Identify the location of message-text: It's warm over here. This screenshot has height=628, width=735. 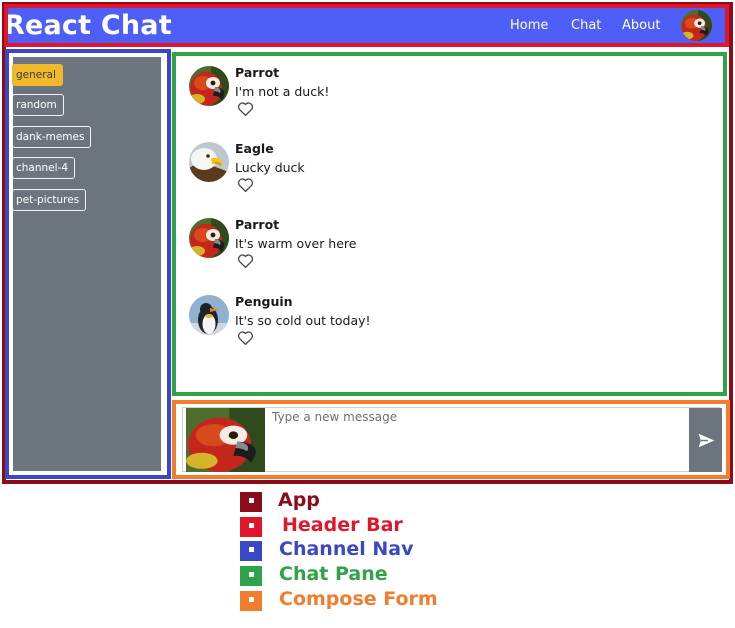
(296, 243).